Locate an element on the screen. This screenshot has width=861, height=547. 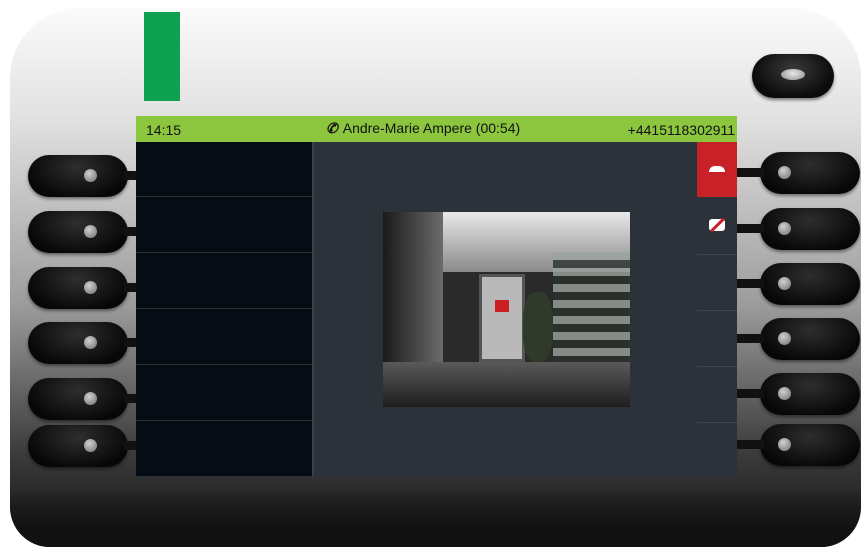
hangup-icon is located at coordinates (717, 169).